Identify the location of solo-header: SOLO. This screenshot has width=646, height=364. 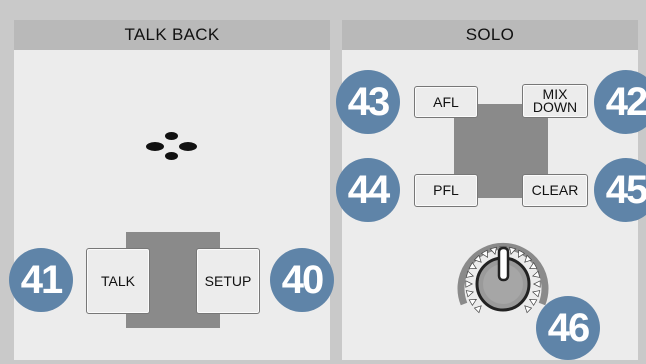
(490, 35).